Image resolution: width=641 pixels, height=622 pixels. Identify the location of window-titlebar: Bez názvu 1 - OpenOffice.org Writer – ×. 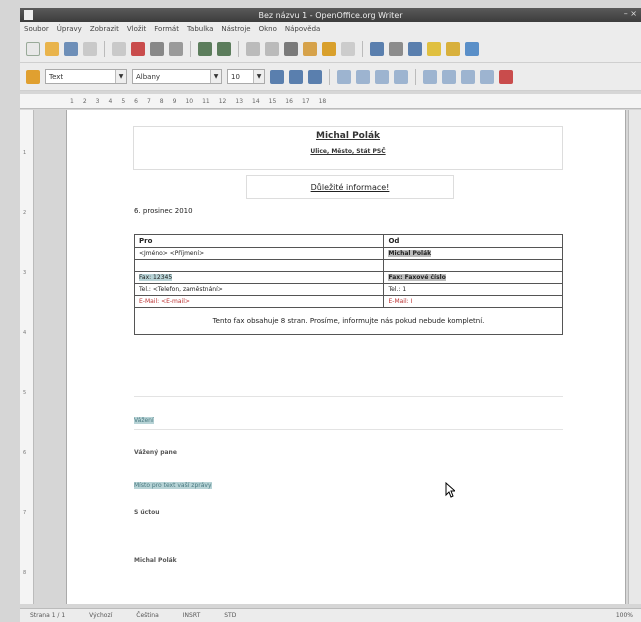
(330, 15).